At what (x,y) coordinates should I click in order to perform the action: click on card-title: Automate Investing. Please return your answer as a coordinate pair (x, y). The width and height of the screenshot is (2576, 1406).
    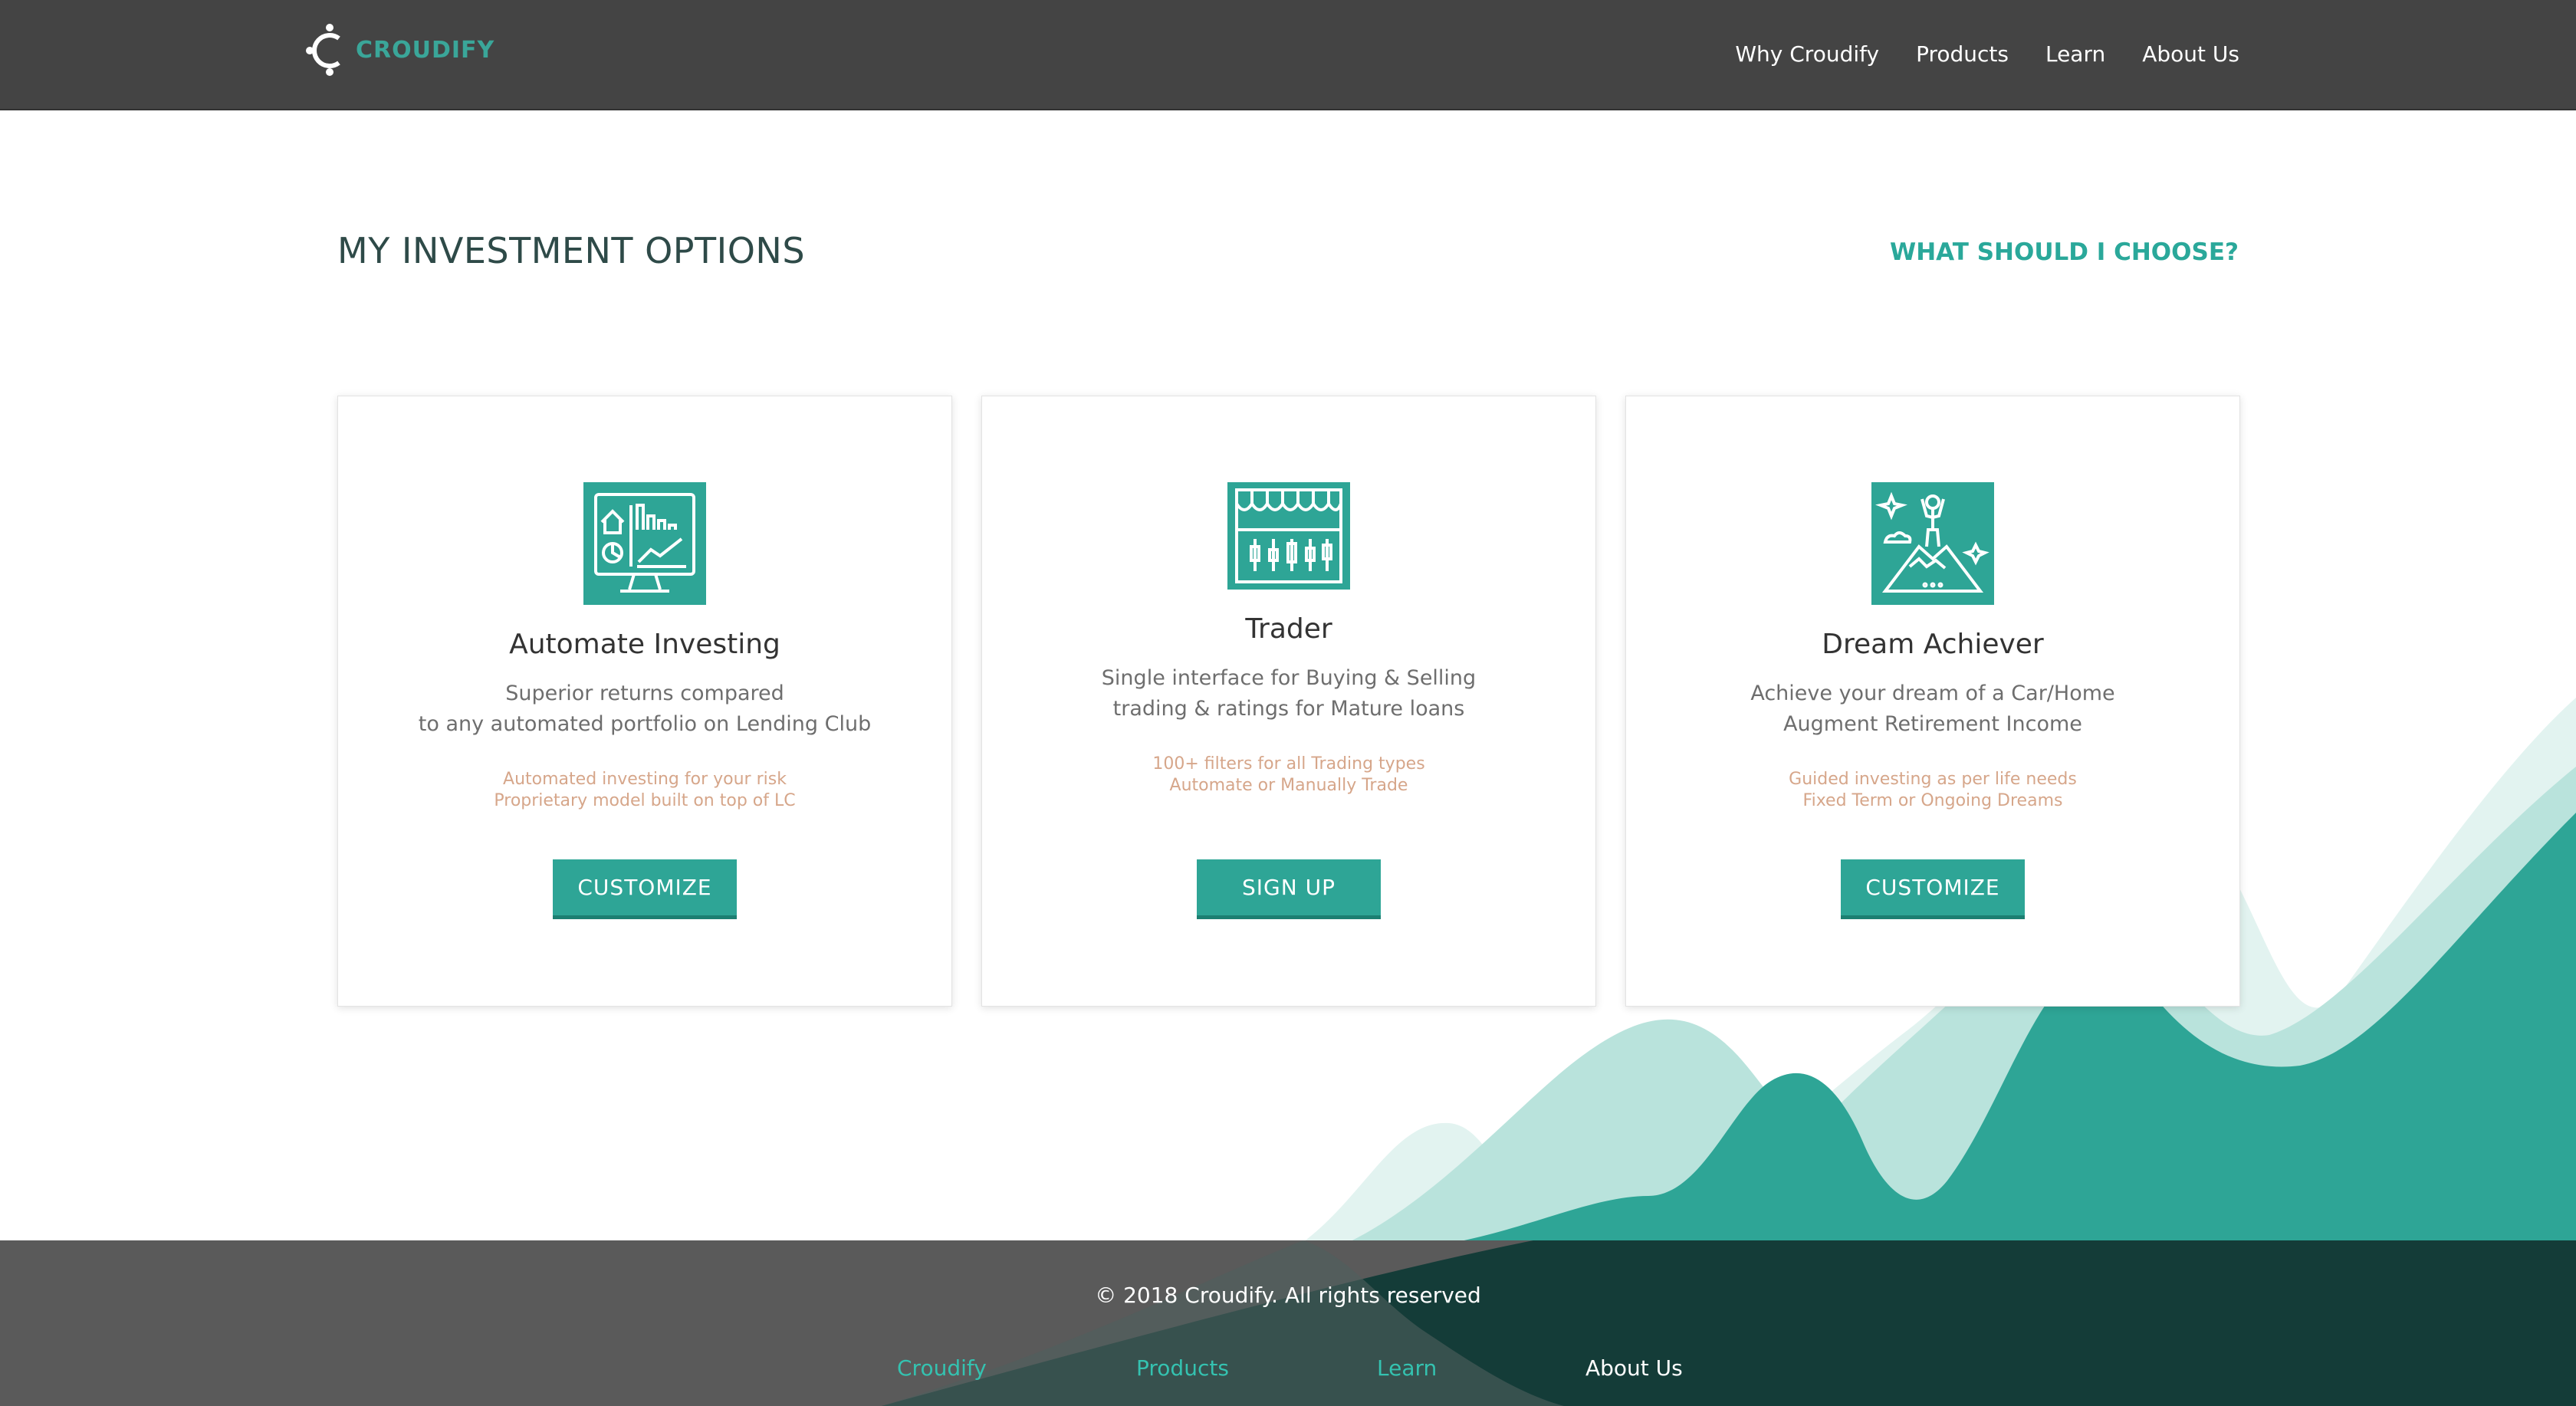
    Looking at the image, I should click on (645, 644).